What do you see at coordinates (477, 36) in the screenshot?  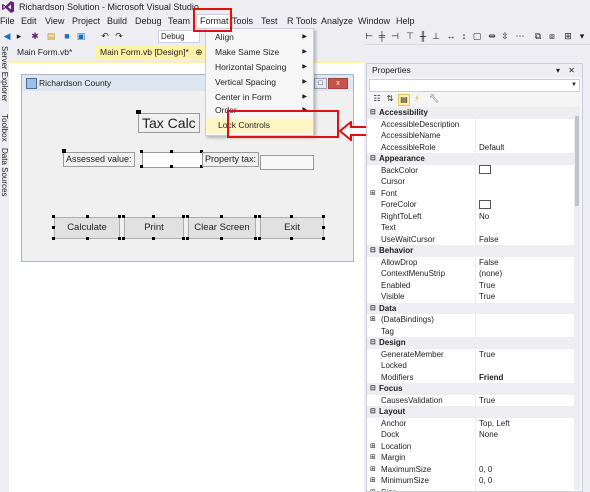 I see `make-same-size-icon: ▢` at bounding box center [477, 36].